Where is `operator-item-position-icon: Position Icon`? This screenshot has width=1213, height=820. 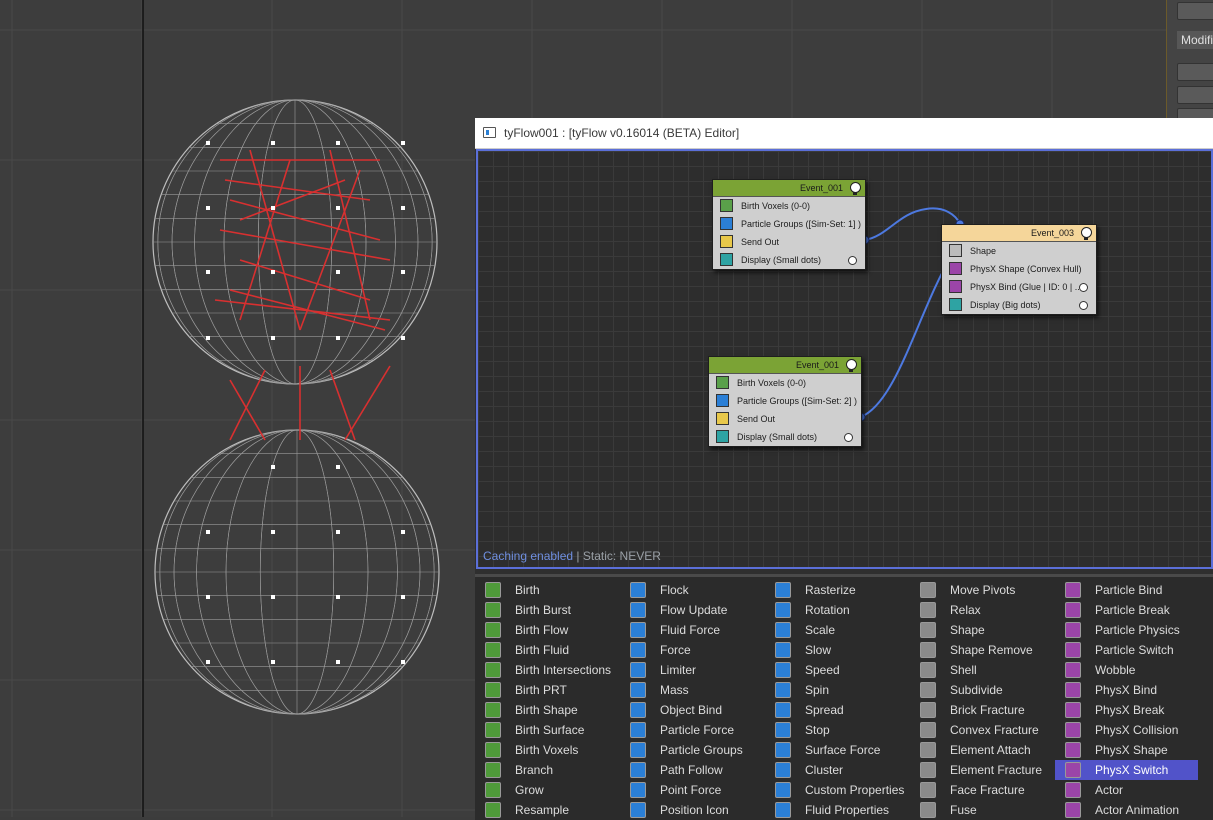
operator-item-position-icon: Position Icon is located at coordinates (692, 810).